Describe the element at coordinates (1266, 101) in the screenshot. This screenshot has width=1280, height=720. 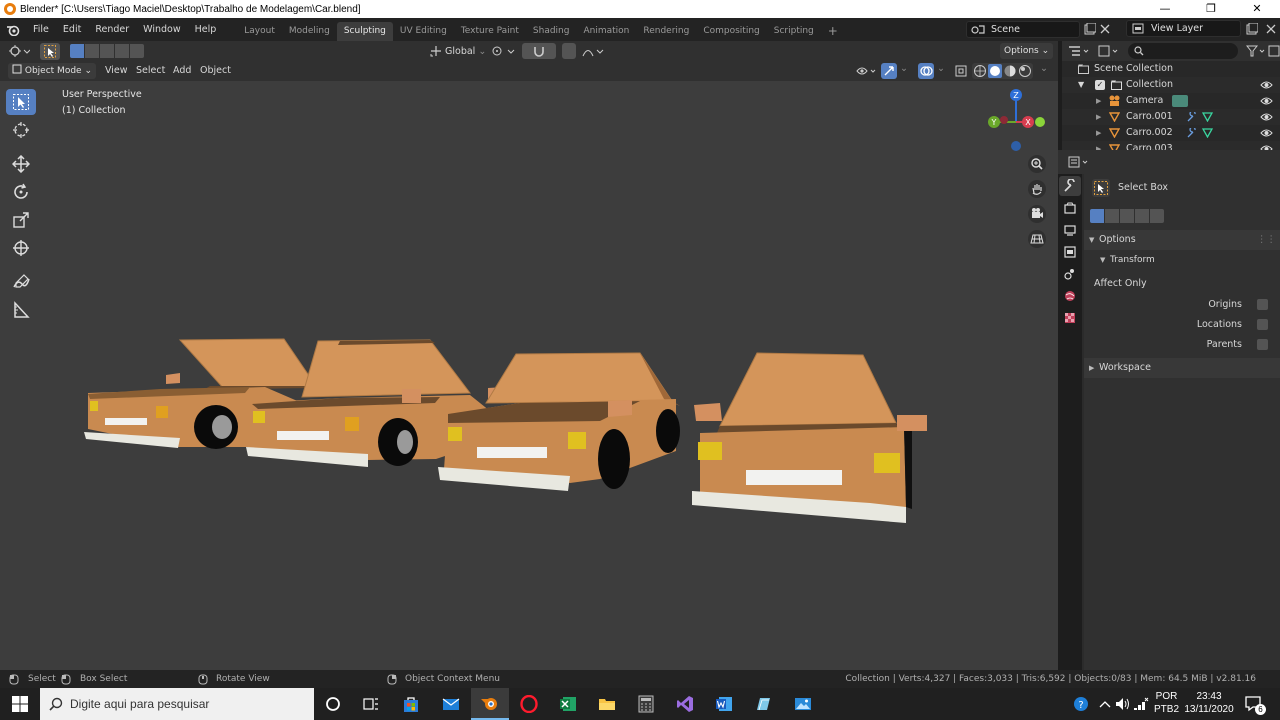
I see `eye-icon` at that location.